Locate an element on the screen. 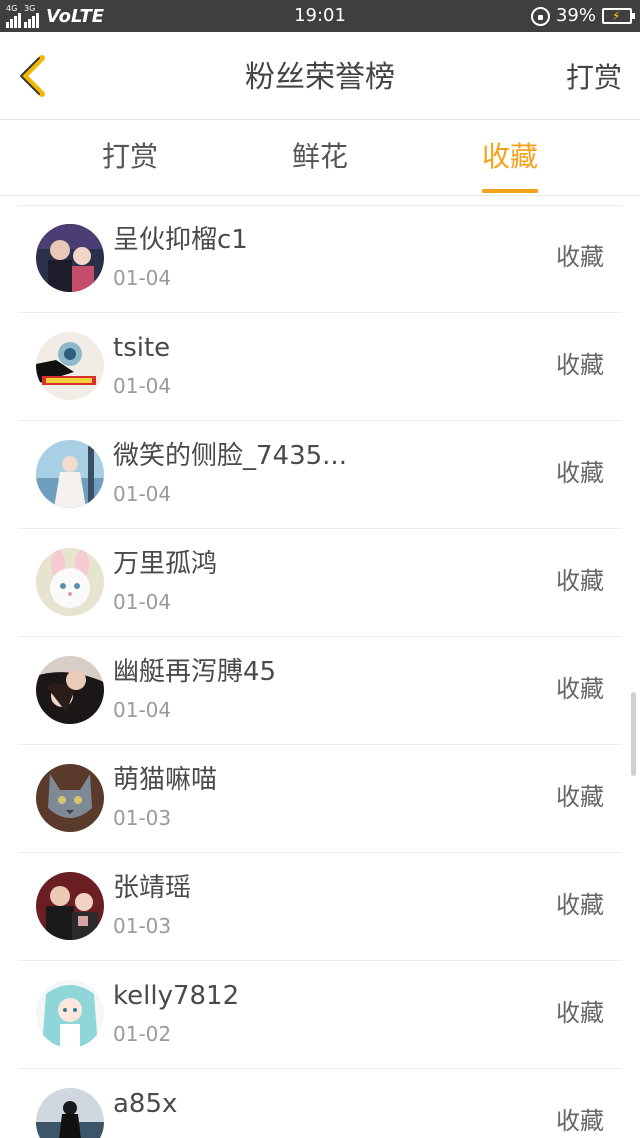 This screenshot has width=640, height=1138. user-name: 呈伙抑榴c1 is located at coordinates (180, 240).